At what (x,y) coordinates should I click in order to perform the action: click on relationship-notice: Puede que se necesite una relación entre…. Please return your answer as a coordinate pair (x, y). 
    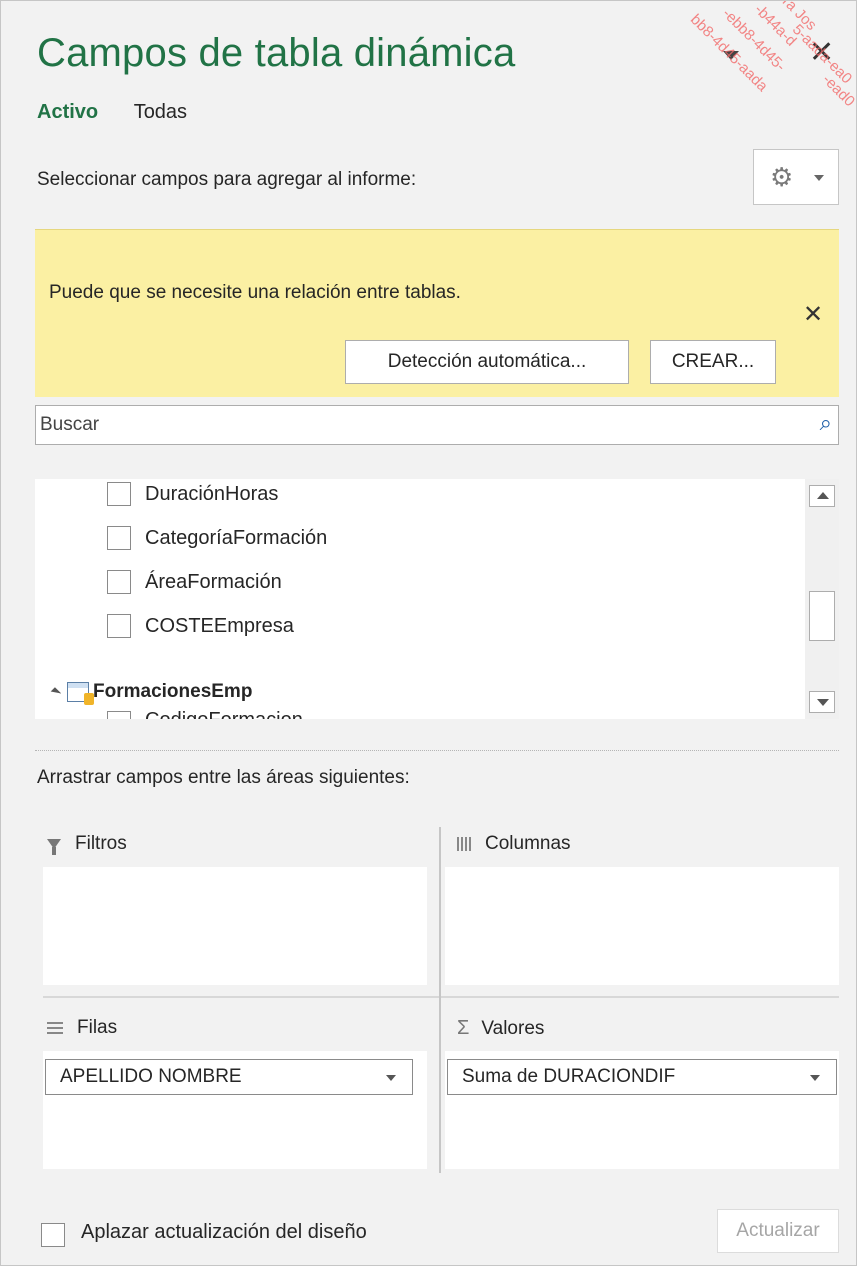
    Looking at the image, I should click on (437, 313).